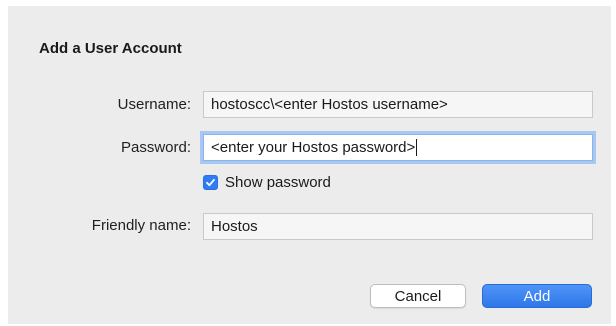 The height and width of the screenshot is (326, 616). Describe the element at coordinates (210, 182) in the screenshot. I see `checkmark-icon` at that location.